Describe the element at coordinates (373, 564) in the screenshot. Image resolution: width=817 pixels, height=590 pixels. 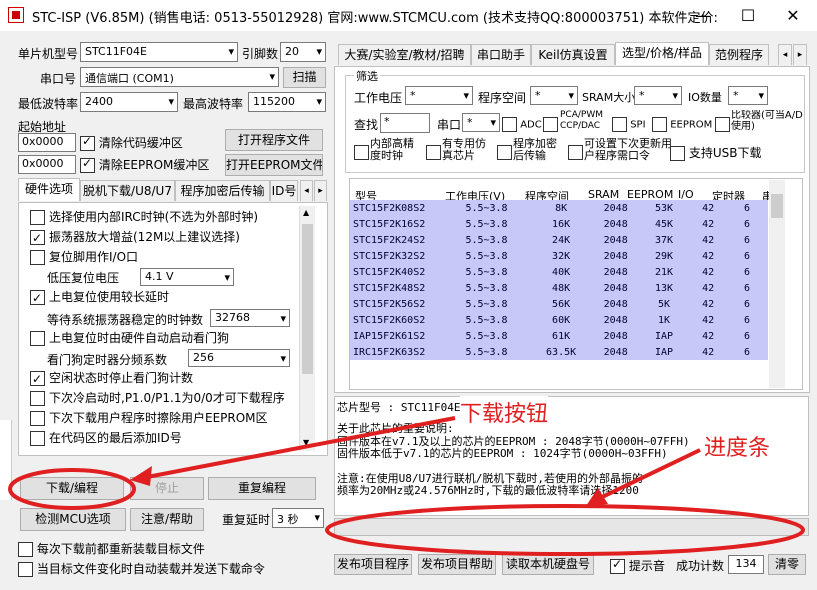
I see `publish-program-button: 发布项目程序` at that location.